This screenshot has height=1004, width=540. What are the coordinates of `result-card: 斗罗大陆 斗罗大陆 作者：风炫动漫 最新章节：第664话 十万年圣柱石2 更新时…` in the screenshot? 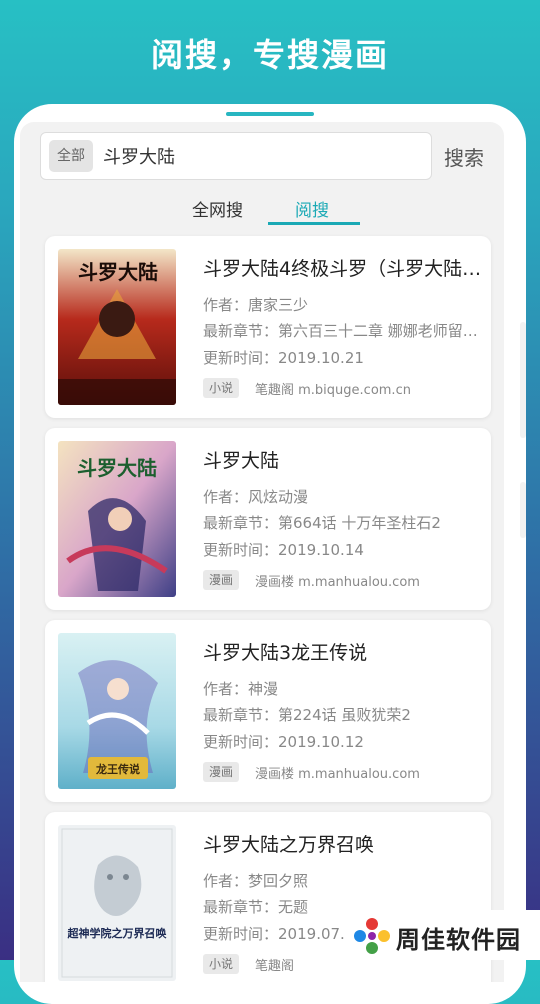 It's located at (268, 519).